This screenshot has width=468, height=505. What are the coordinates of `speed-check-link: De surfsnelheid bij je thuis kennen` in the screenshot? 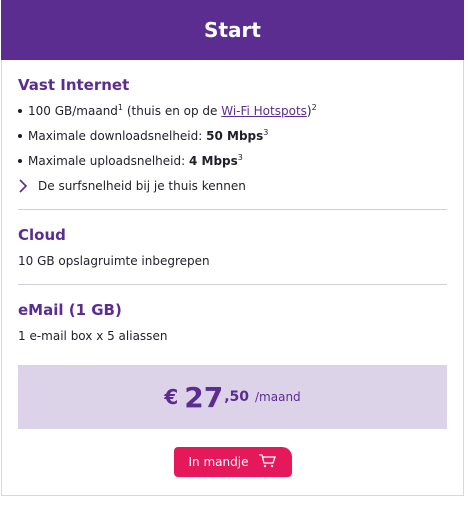 It's located at (232, 186).